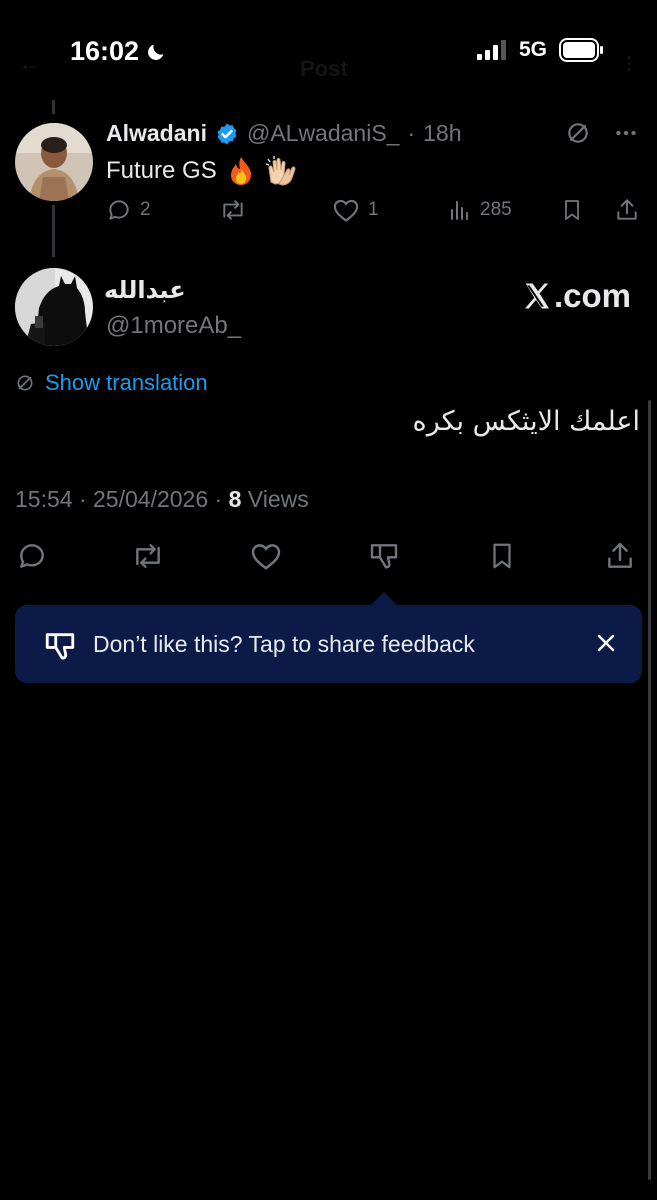  What do you see at coordinates (145, 290) in the screenshot?
I see `author-name: عبدالله` at bounding box center [145, 290].